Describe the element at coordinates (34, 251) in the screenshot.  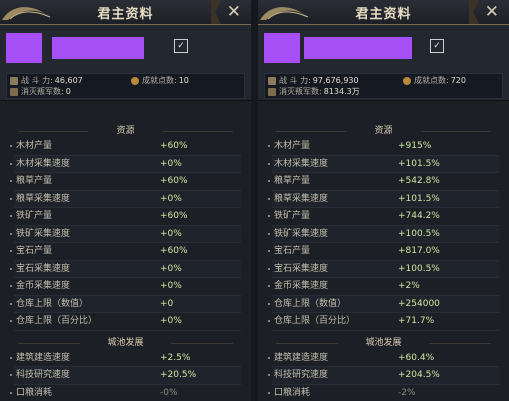
I see `item-label: 宝石产量` at that location.